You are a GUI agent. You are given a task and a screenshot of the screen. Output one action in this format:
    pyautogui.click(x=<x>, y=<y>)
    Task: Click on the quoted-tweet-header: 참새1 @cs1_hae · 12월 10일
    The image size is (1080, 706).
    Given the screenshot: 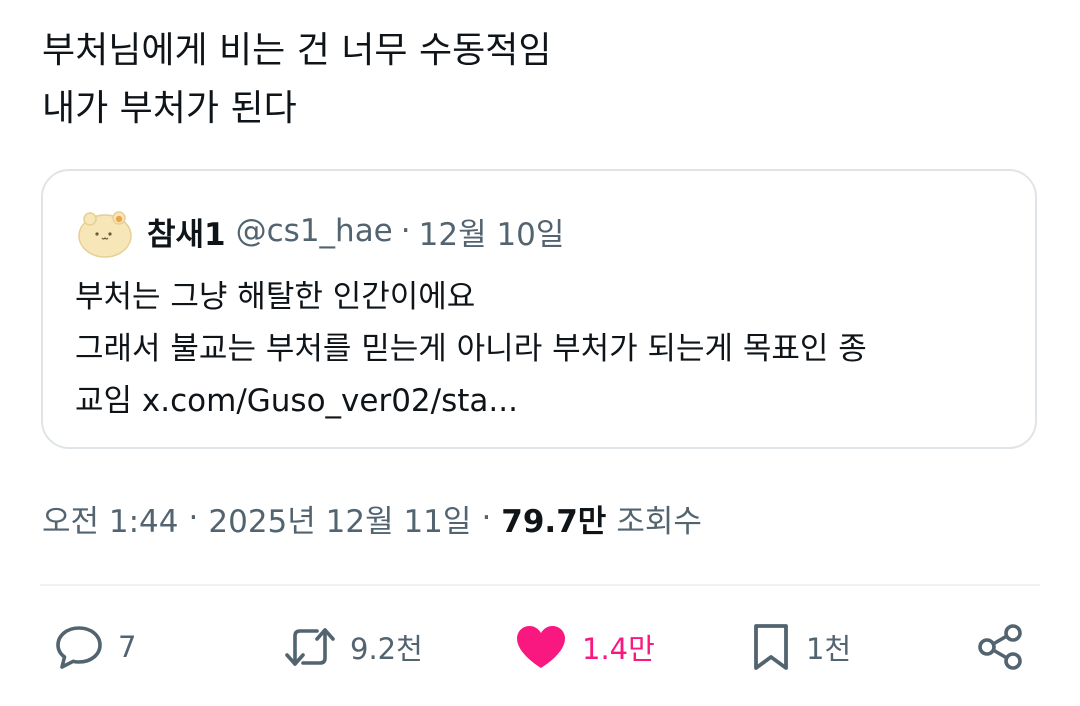 What is the action you would take?
    pyautogui.click(x=320, y=231)
    